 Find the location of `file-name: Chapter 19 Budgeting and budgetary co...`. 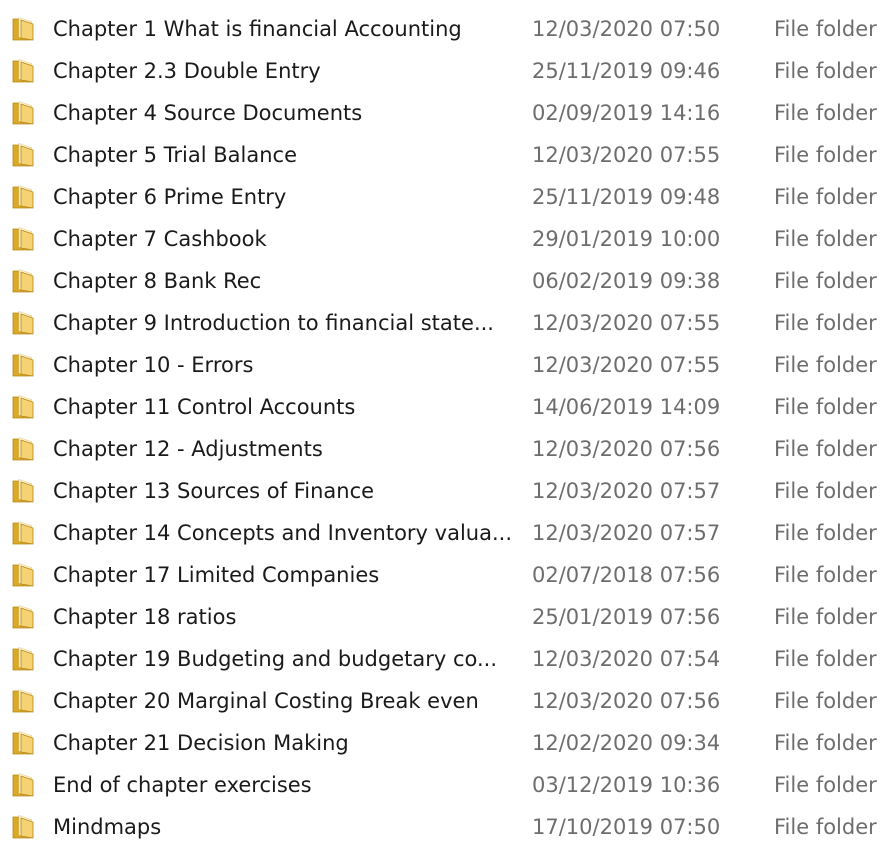

file-name: Chapter 19 Budgeting and budgetary co... is located at coordinates (275, 659).